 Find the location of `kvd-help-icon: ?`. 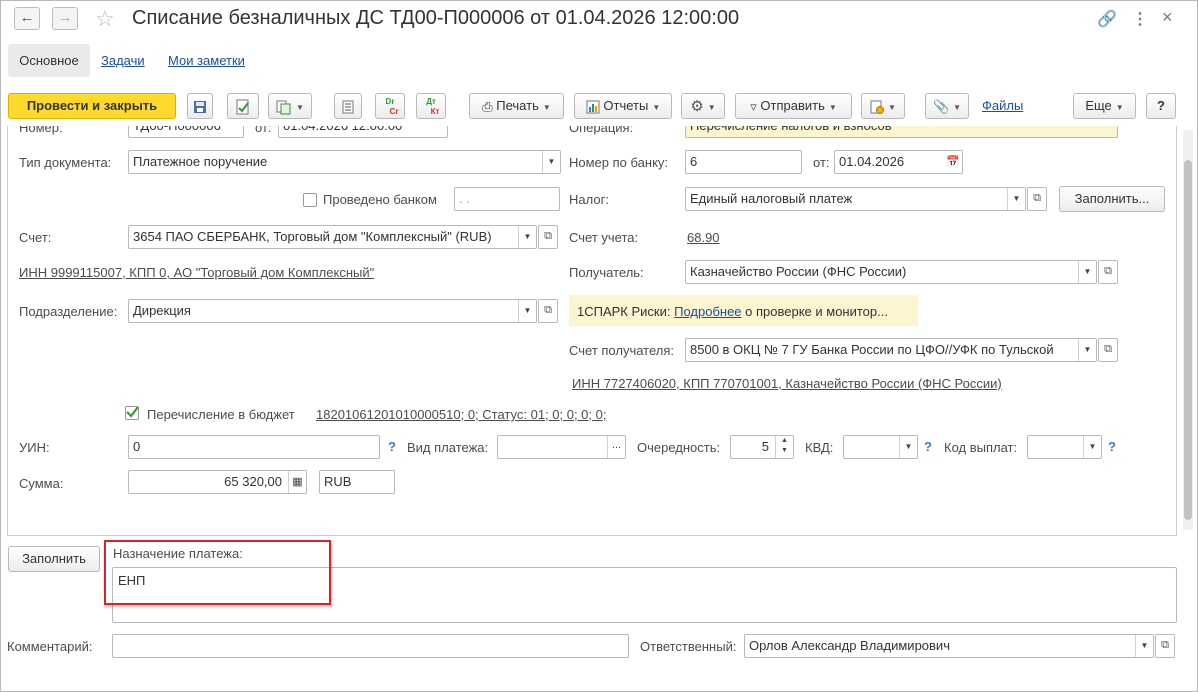

kvd-help-icon: ? is located at coordinates (928, 446).